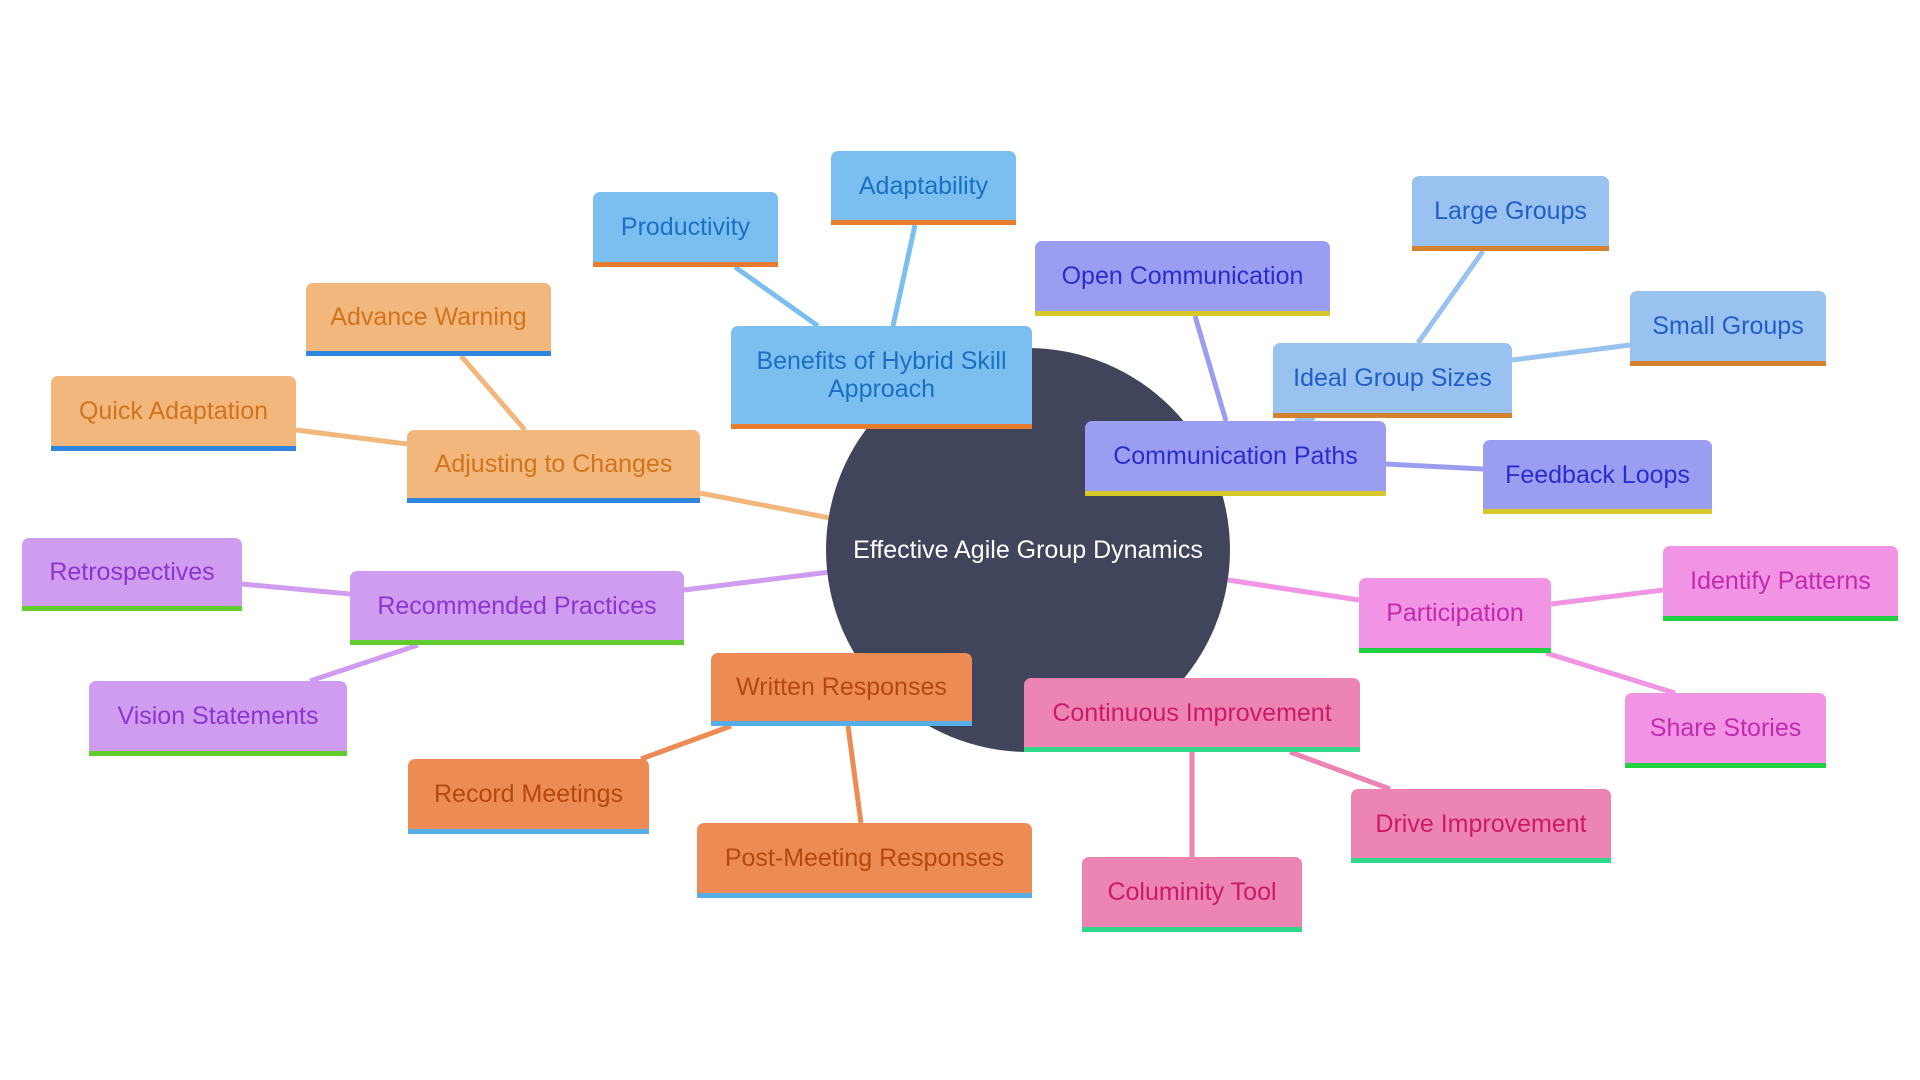 The height and width of the screenshot is (1080, 1920). I want to click on edge-written-postmeeting, so click(854, 774).